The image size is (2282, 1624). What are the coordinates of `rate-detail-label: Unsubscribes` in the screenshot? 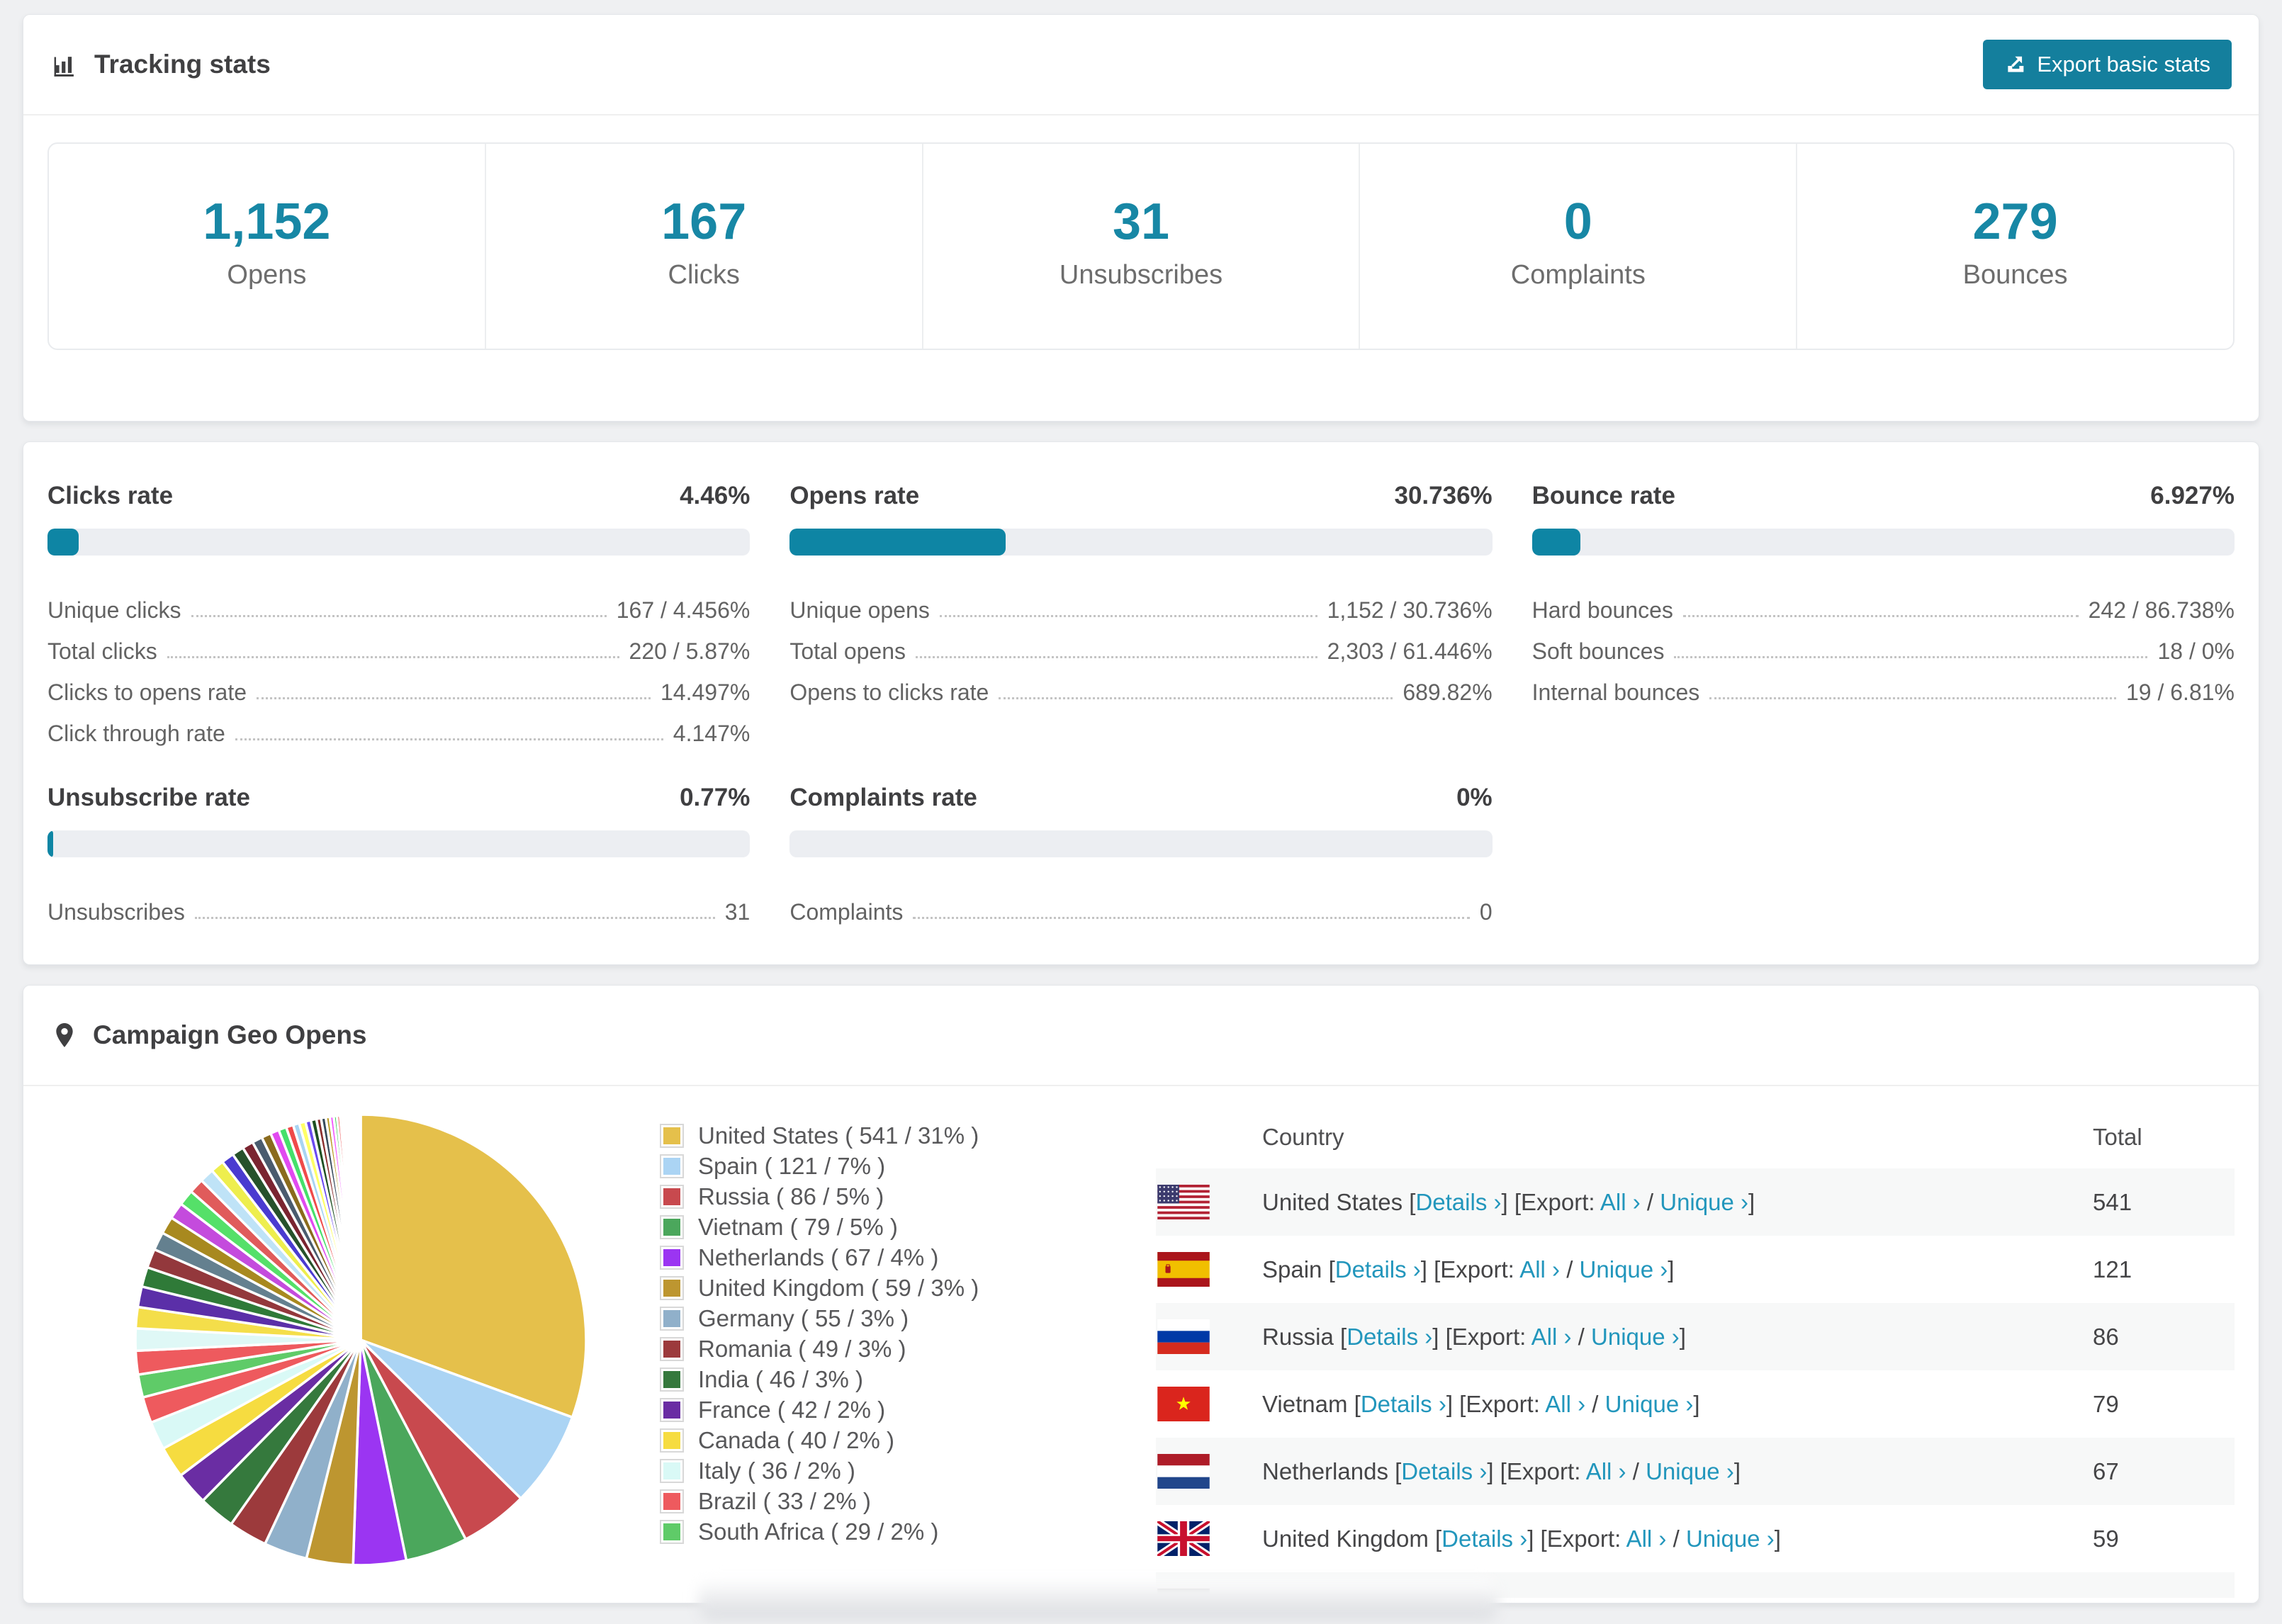 It's located at (116, 912).